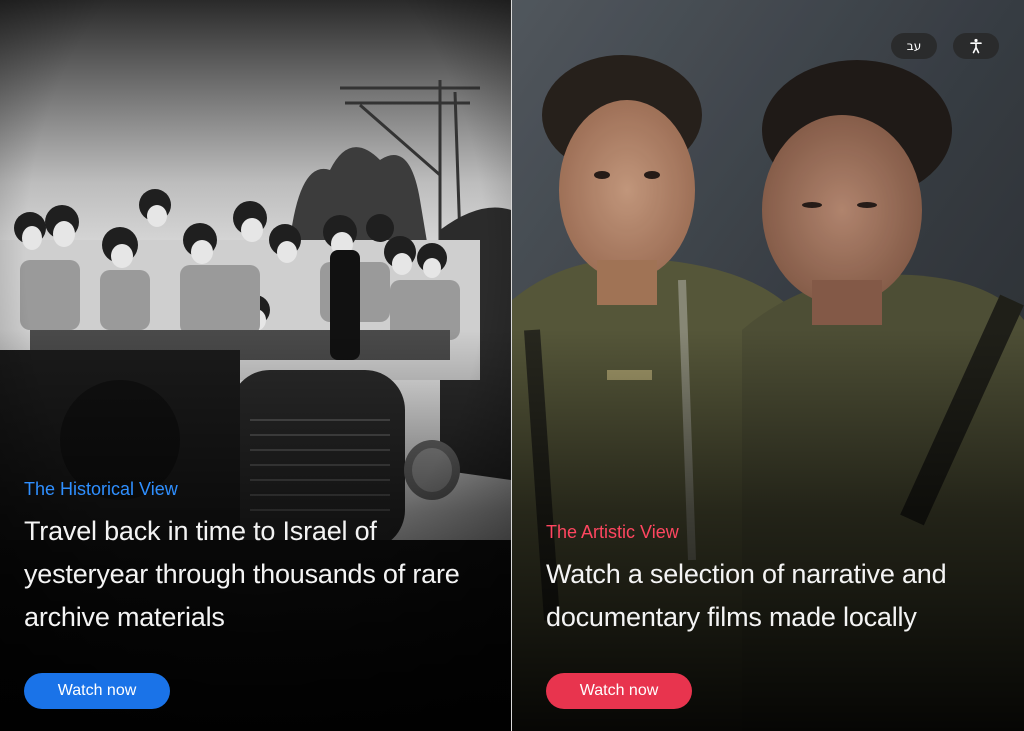 This screenshot has width=1024, height=731. Describe the element at coordinates (612, 532) in the screenshot. I see `artistic-view-kicker: The Artistic View` at that location.